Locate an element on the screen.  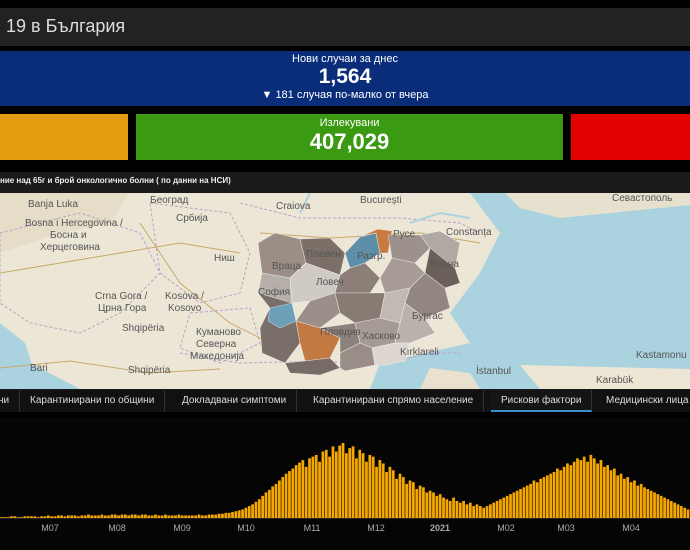
map-label-kosova: Kosova / is located at coordinates (184, 296).